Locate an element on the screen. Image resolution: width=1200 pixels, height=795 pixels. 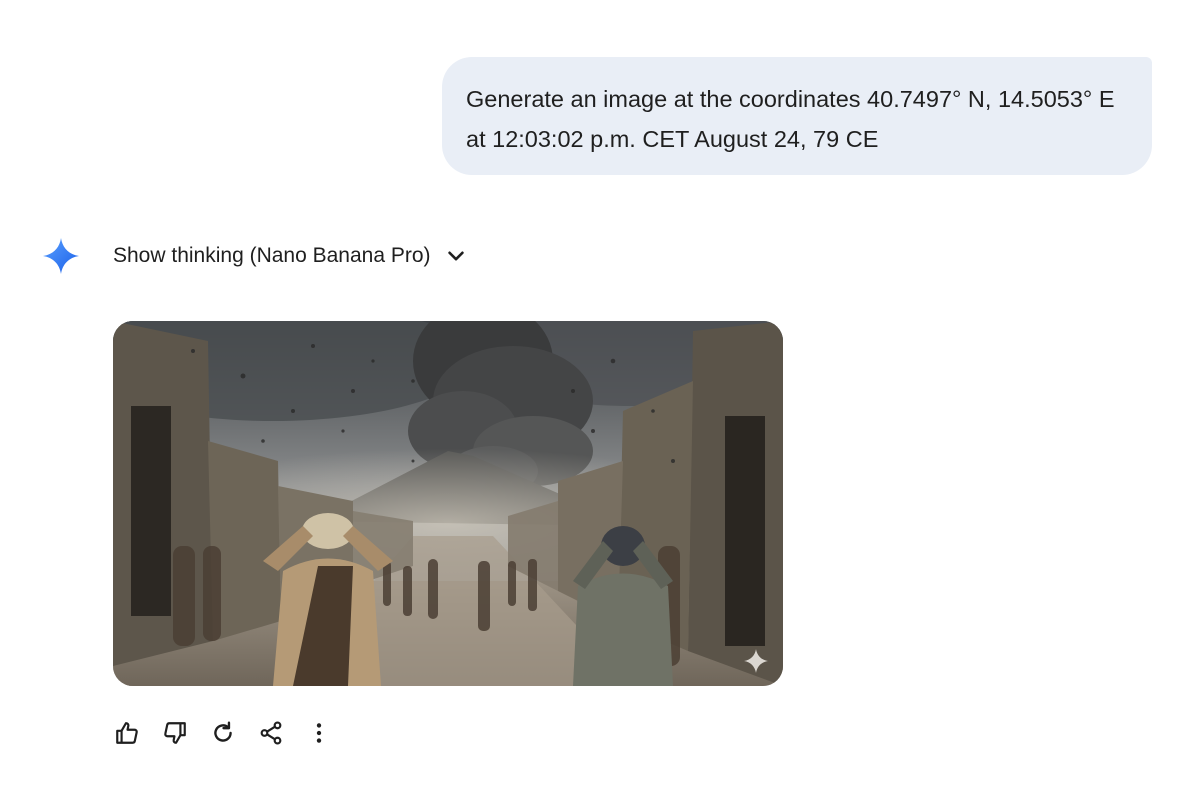
refresh-icon is located at coordinates (223, 731).